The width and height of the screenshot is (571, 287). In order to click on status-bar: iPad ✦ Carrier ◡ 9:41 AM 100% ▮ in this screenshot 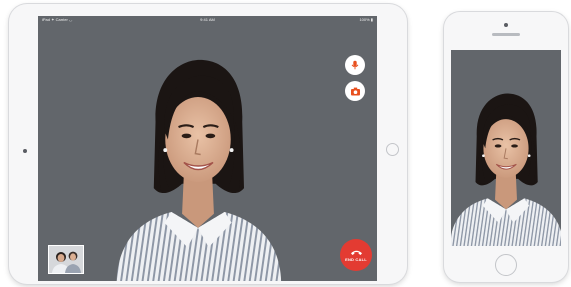, I will do `click(207, 20)`.